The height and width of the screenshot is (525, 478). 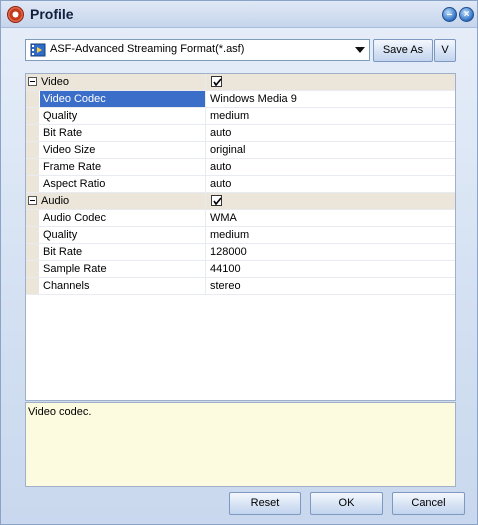 What do you see at coordinates (346, 503) in the screenshot?
I see `ok-button: OK` at bounding box center [346, 503].